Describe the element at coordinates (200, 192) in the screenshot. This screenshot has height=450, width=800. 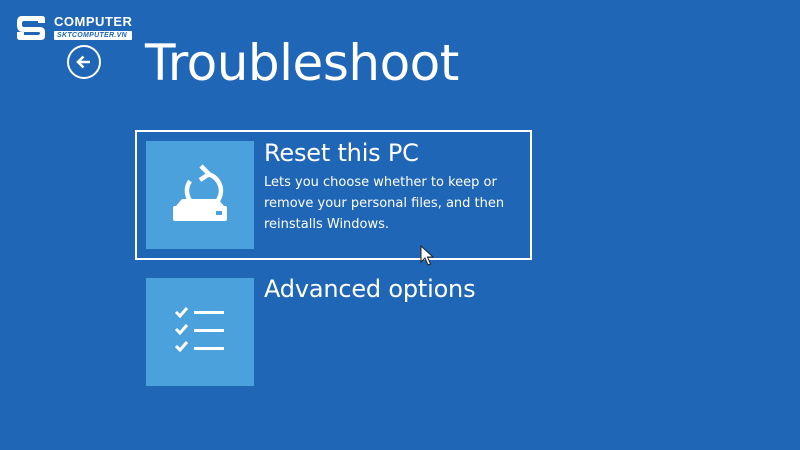
I see `reset-pc-icon` at that location.